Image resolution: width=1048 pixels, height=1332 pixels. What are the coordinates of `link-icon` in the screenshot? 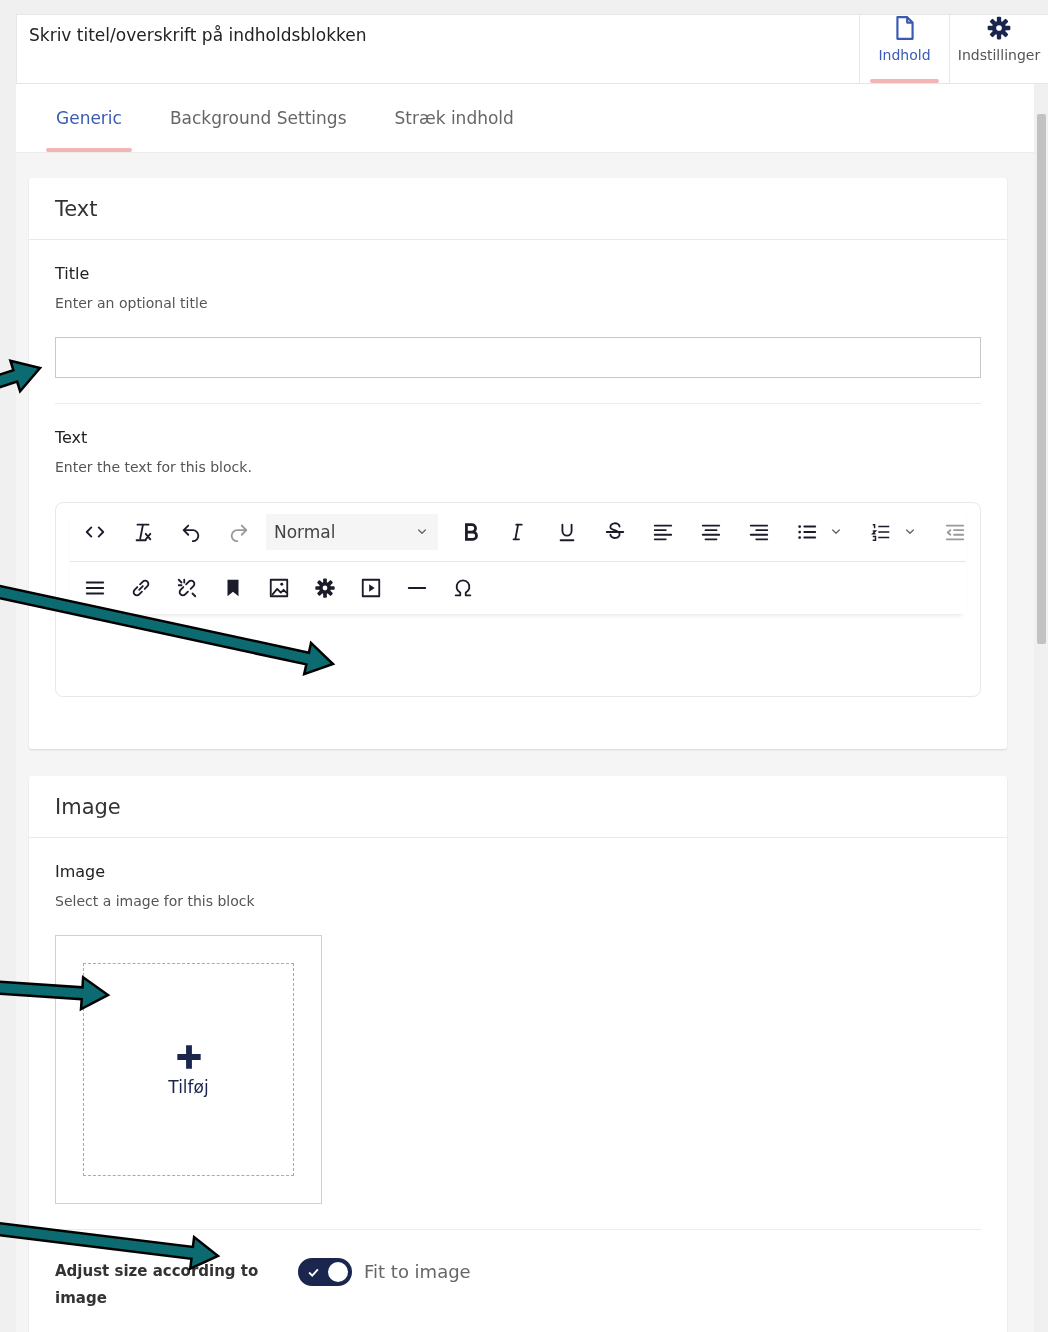 It's located at (141, 588).